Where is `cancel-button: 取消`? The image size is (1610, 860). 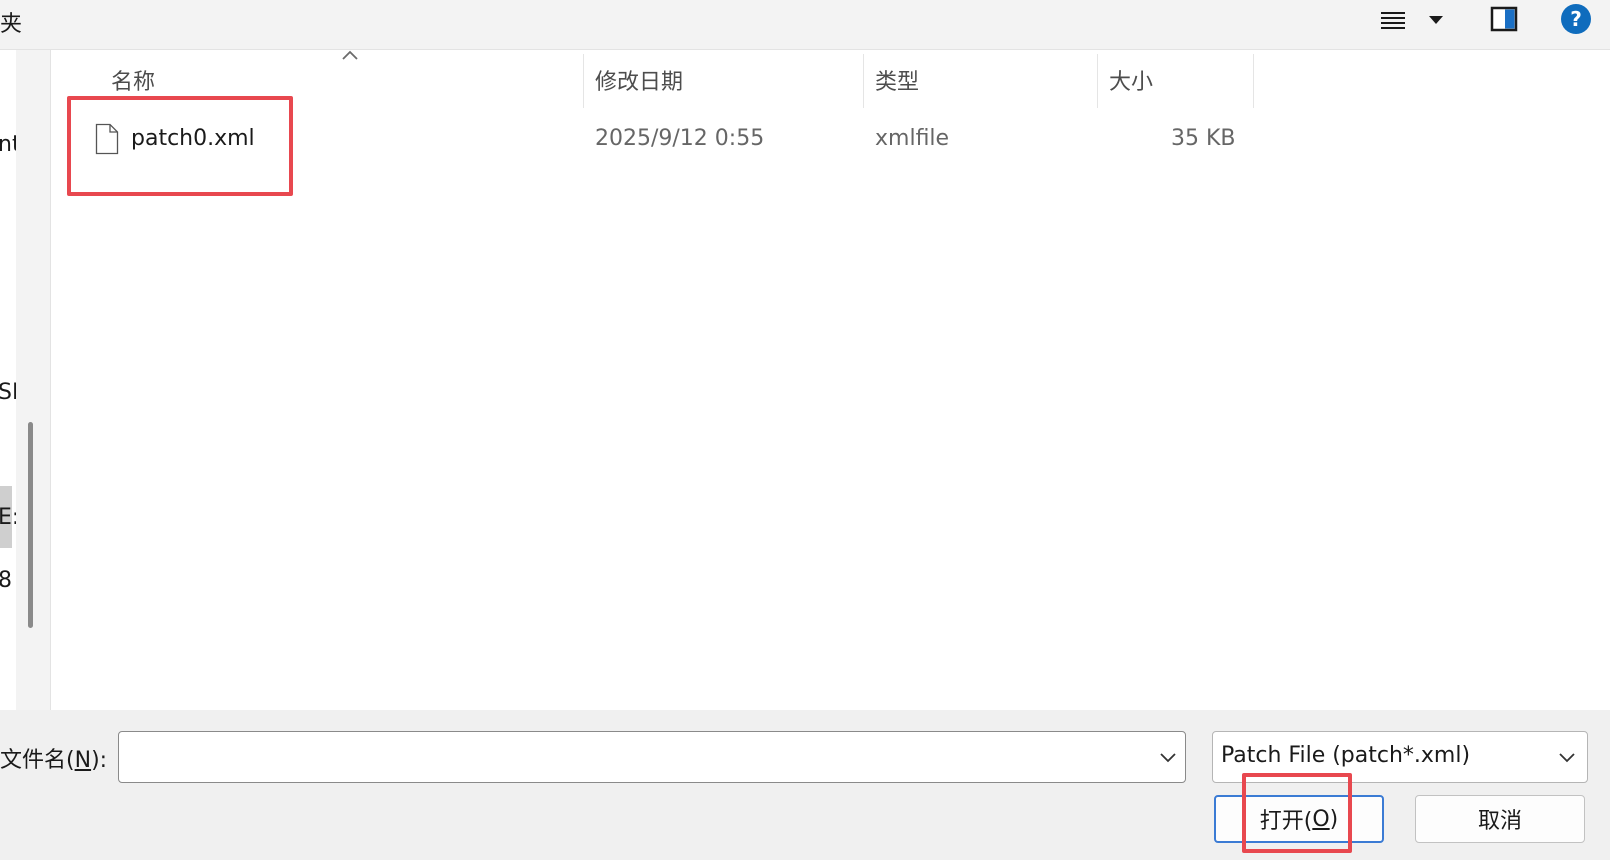 cancel-button: 取消 is located at coordinates (1500, 819).